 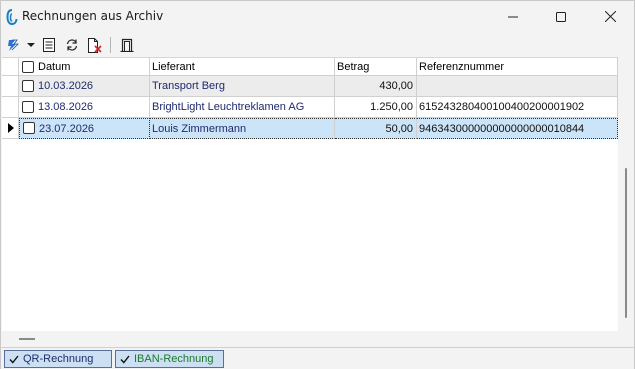 What do you see at coordinates (317, 358) in the screenshot?
I see `filter-tab-bar: QR-Rechnung IBAN-Rechnung` at bounding box center [317, 358].